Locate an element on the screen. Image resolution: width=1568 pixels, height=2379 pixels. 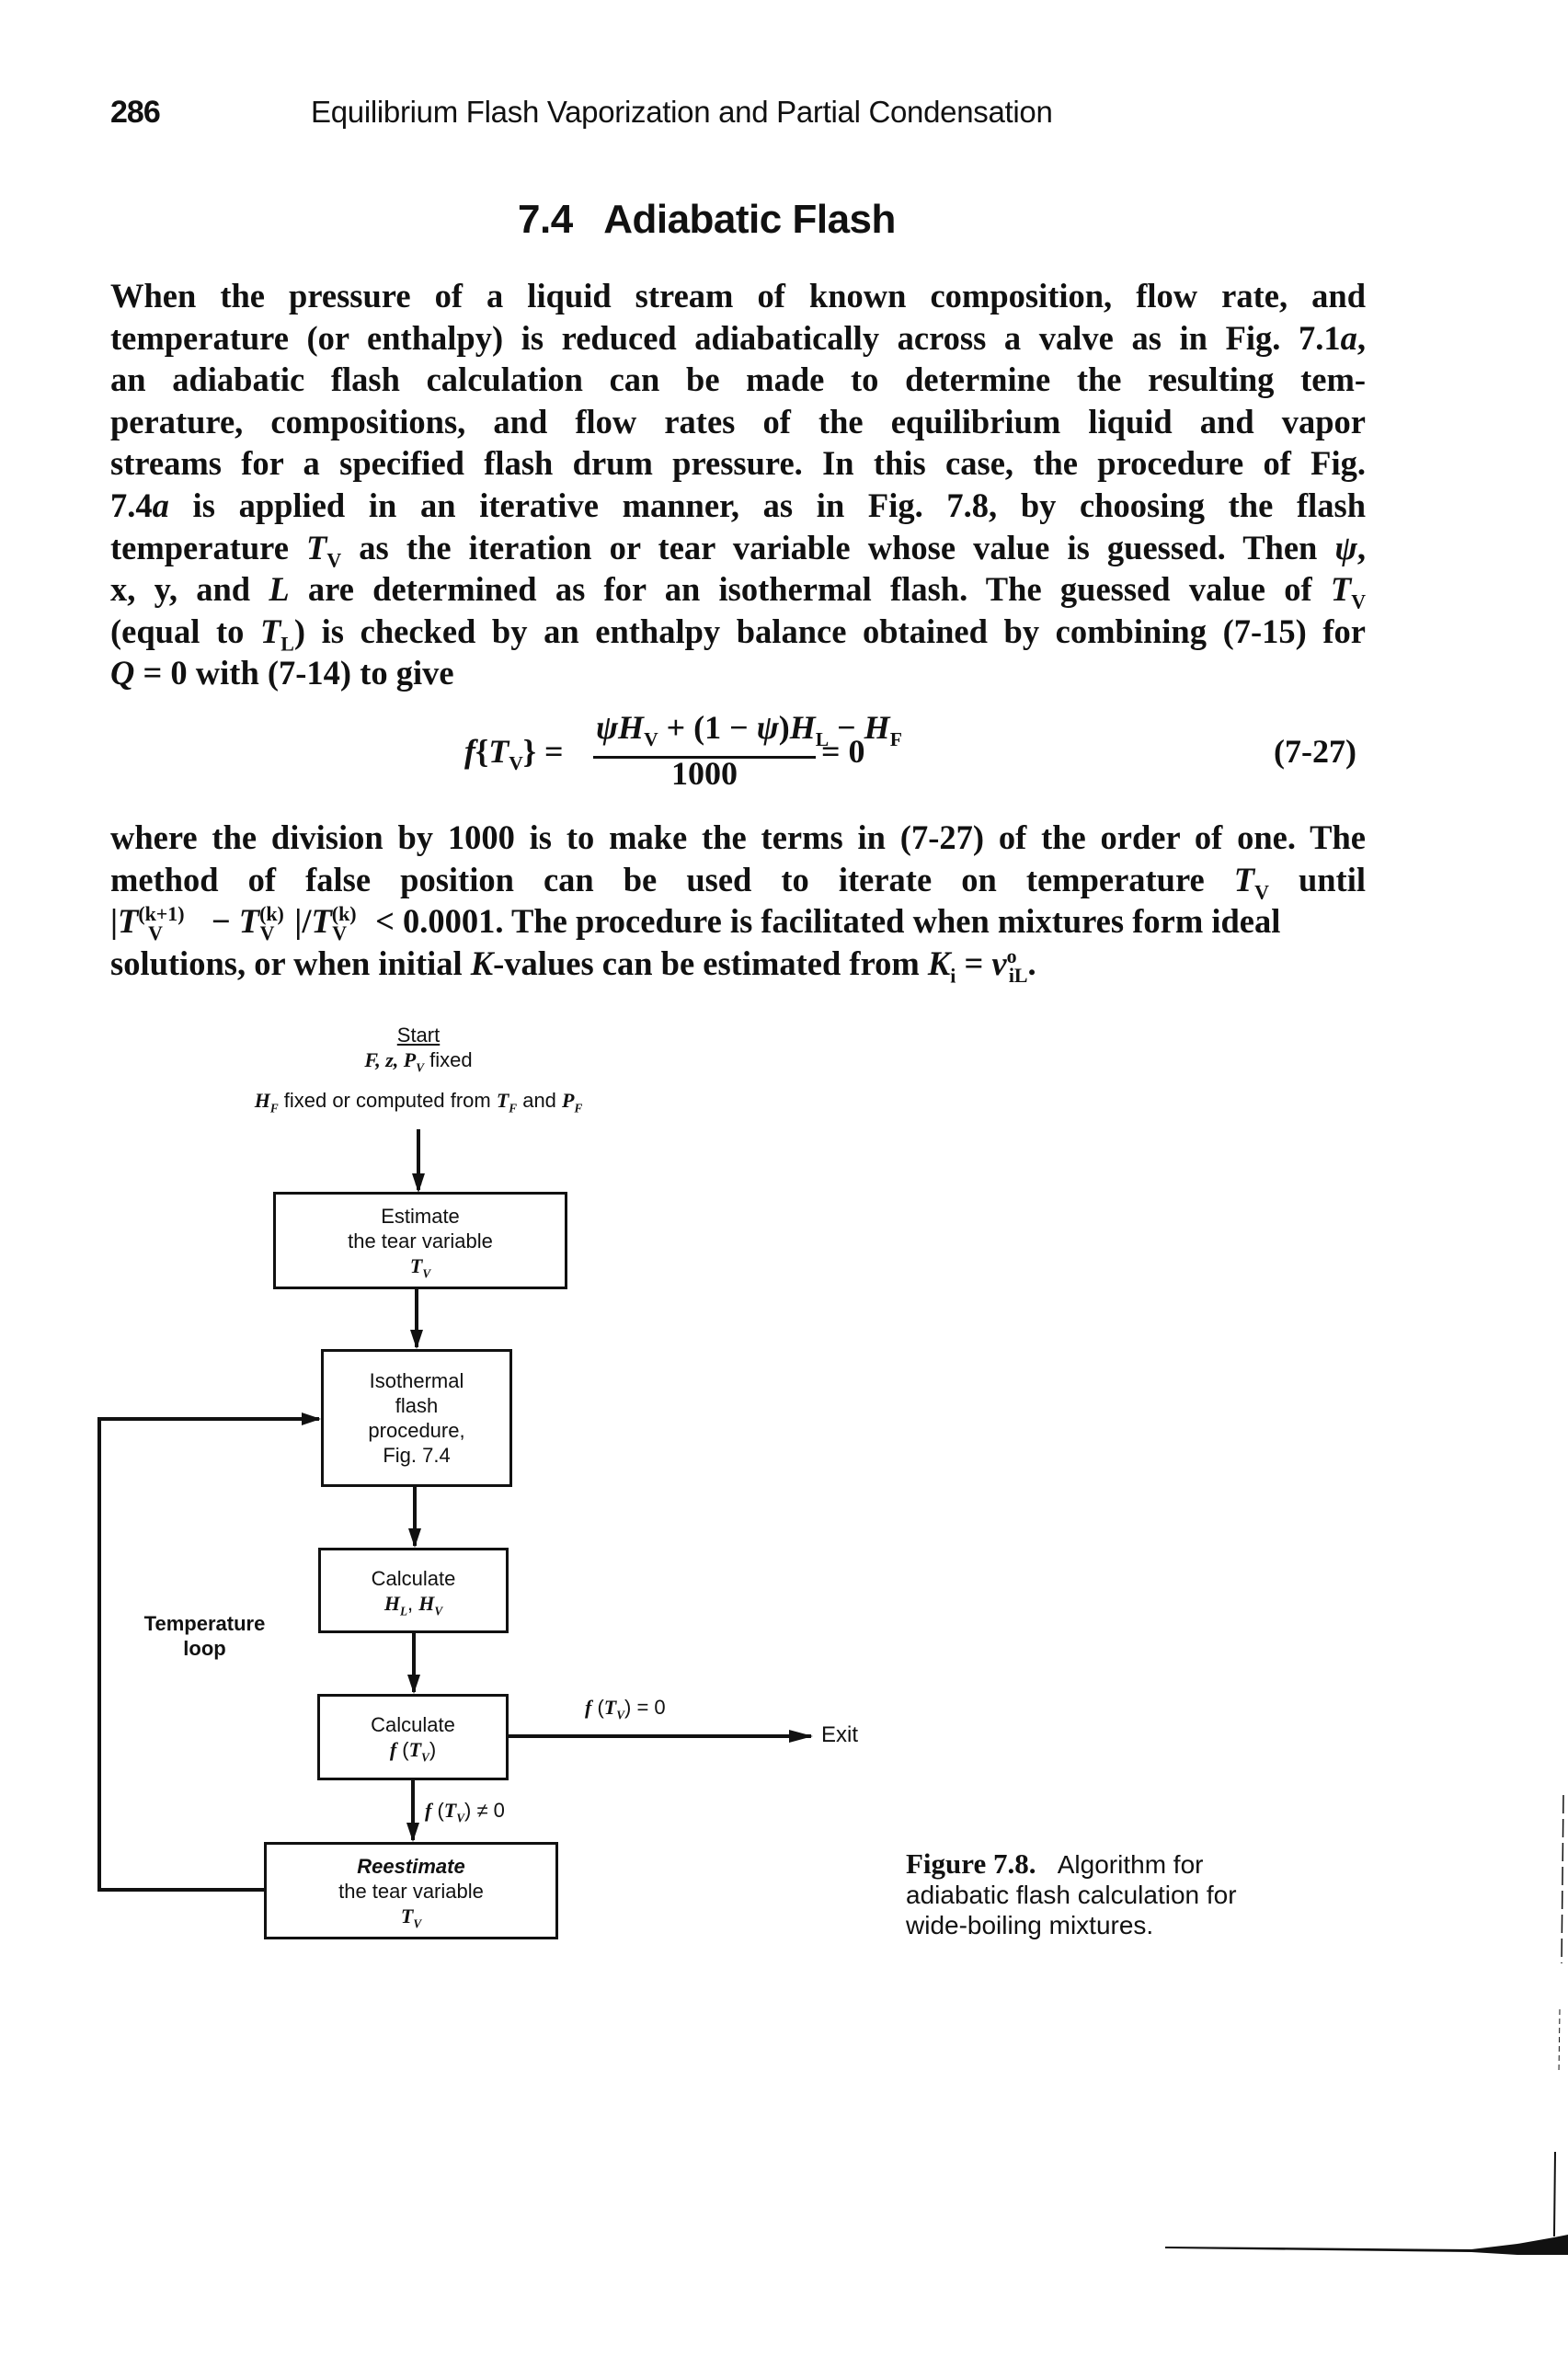
caption-text: Algorithm for is located at coordinates (1130, 1865).